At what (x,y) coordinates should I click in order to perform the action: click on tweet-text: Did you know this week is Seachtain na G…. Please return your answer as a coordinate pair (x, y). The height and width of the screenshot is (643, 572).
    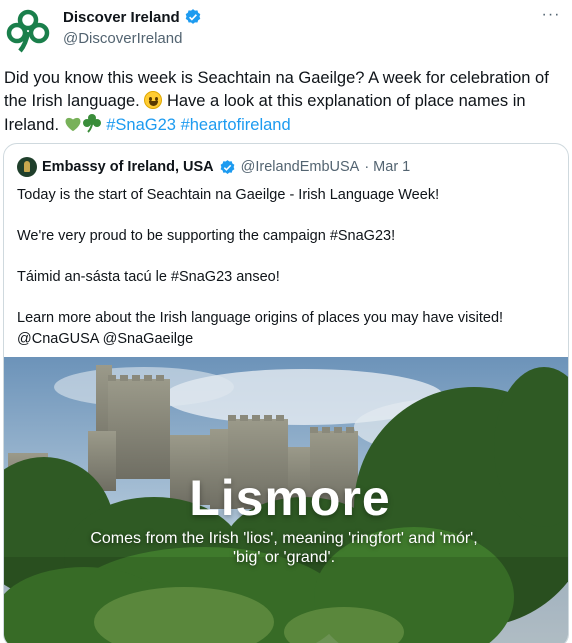
    Looking at the image, I should click on (284, 102).